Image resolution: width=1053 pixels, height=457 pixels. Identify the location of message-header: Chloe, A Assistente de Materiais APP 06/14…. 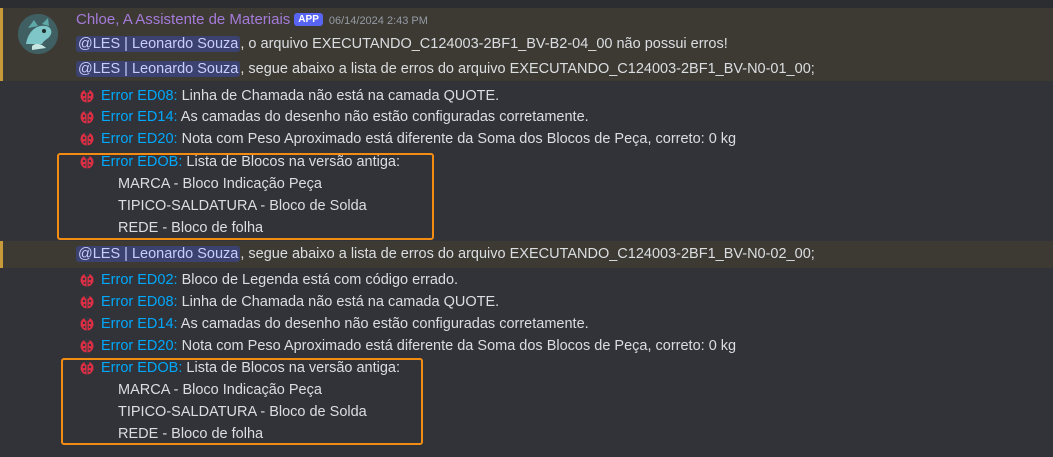
(252, 19).